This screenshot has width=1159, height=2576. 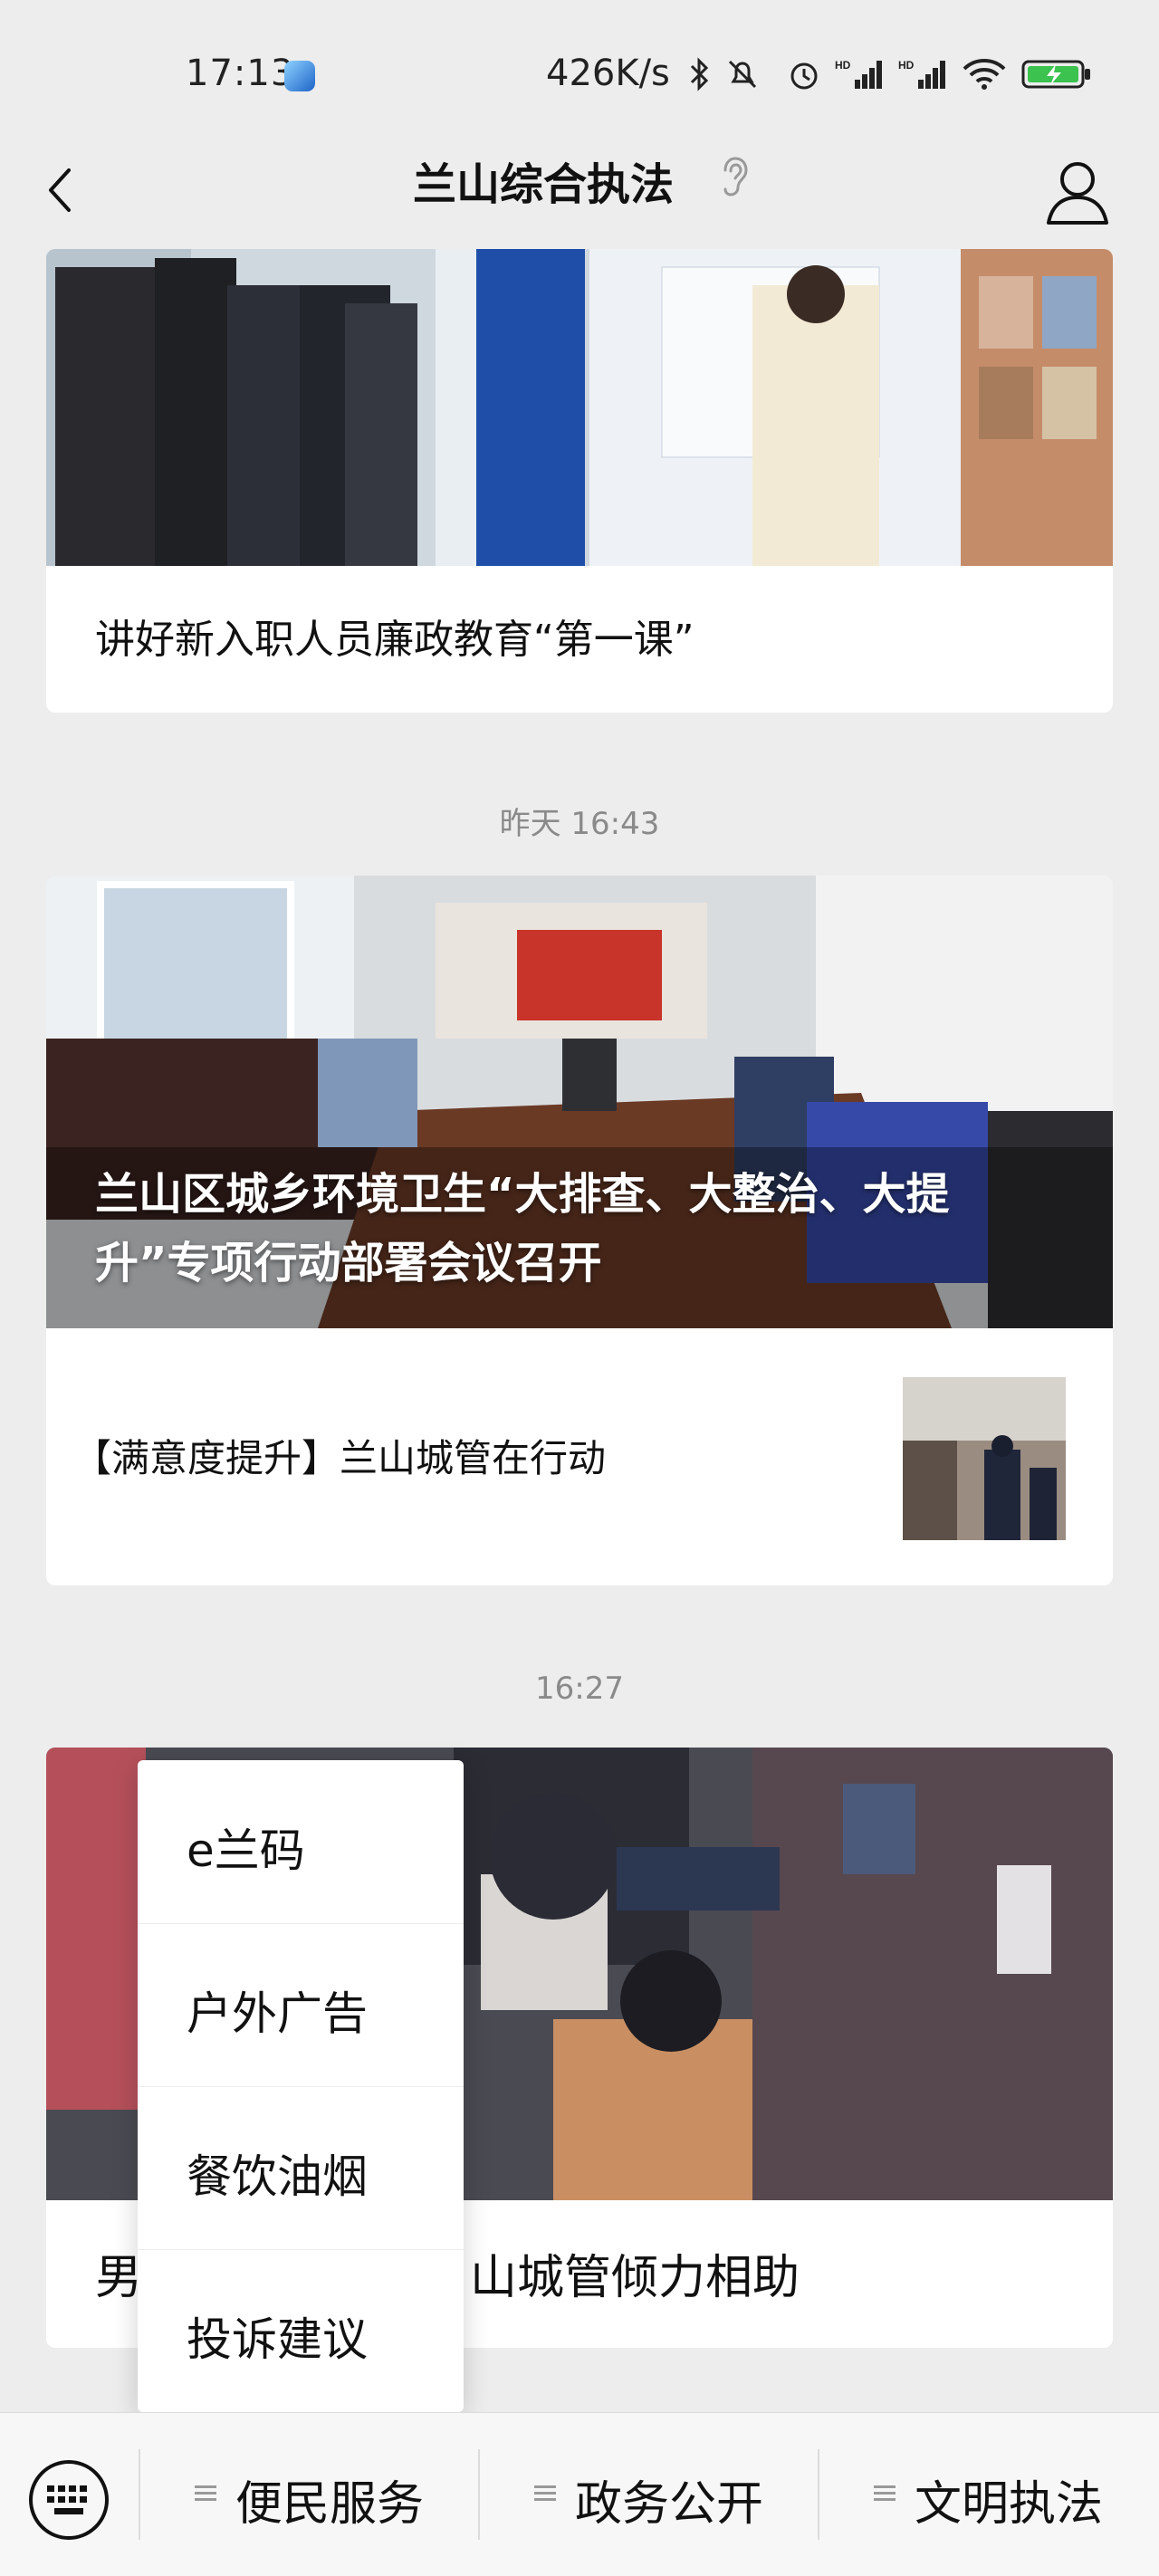 What do you see at coordinates (579, 1689) in the screenshot?
I see `message-timestamp: 16:27` at bounding box center [579, 1689].